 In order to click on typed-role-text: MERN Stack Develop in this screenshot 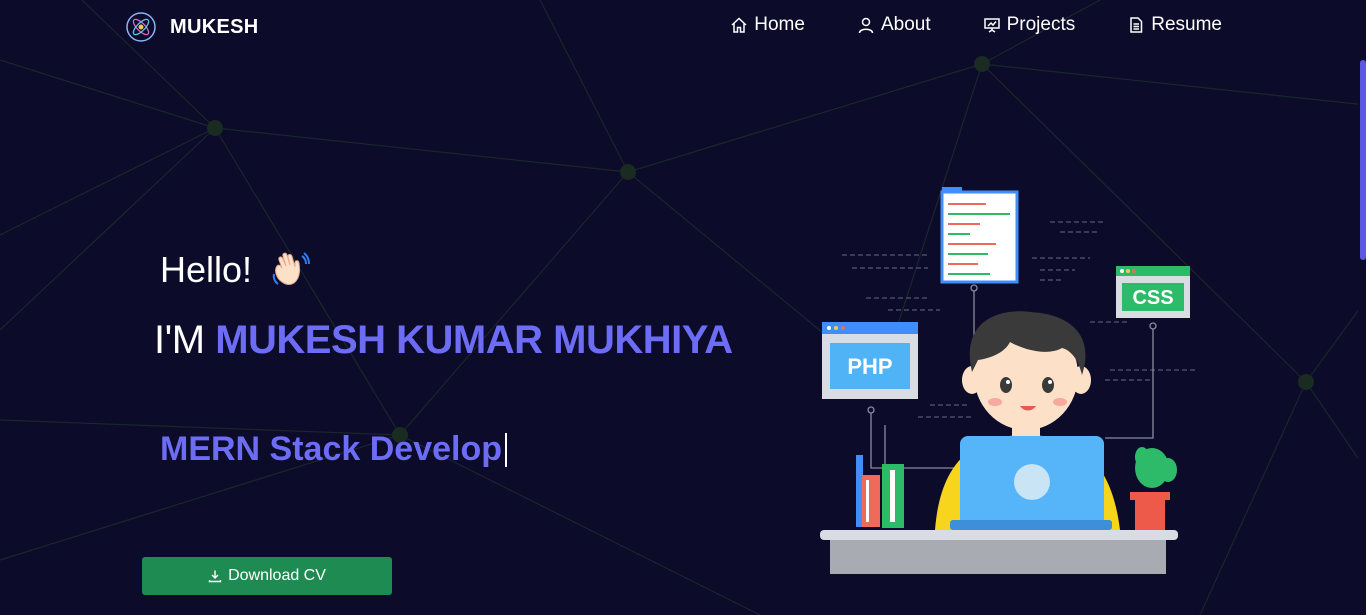, I will do `click(331, 449)`.